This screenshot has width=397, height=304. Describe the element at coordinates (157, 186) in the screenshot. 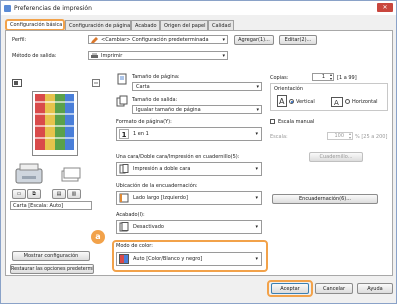

I see `binding-label: Ubicación de la encuadernación:` at that location.